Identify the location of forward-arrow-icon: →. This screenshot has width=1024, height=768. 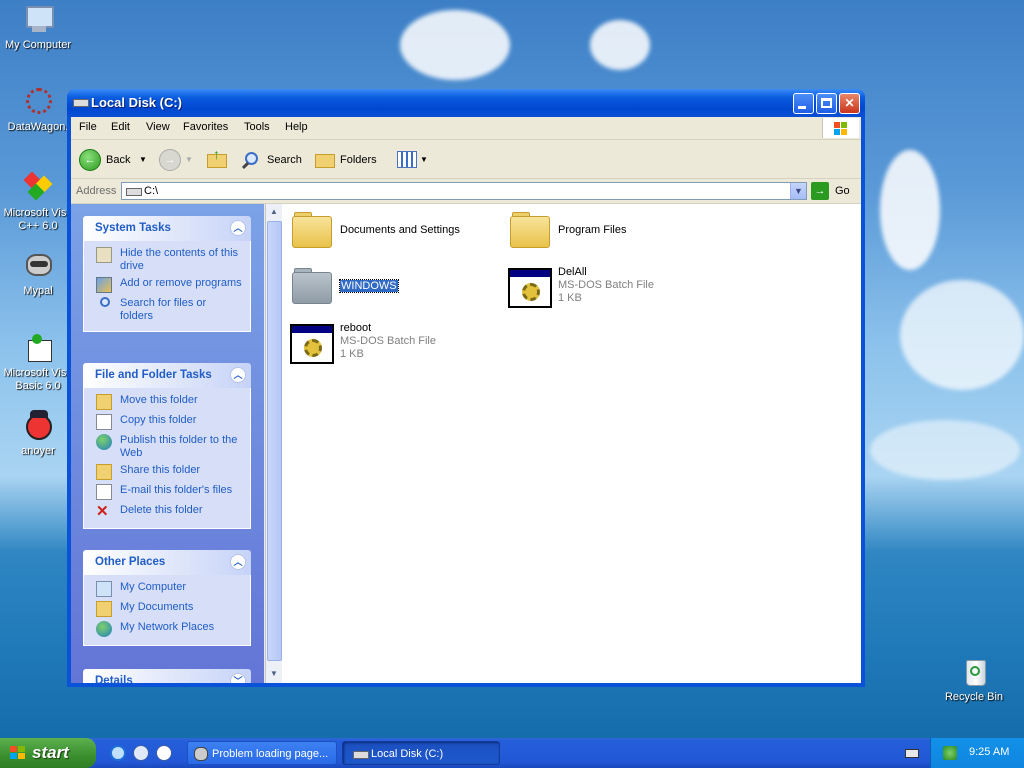
(170, 160).